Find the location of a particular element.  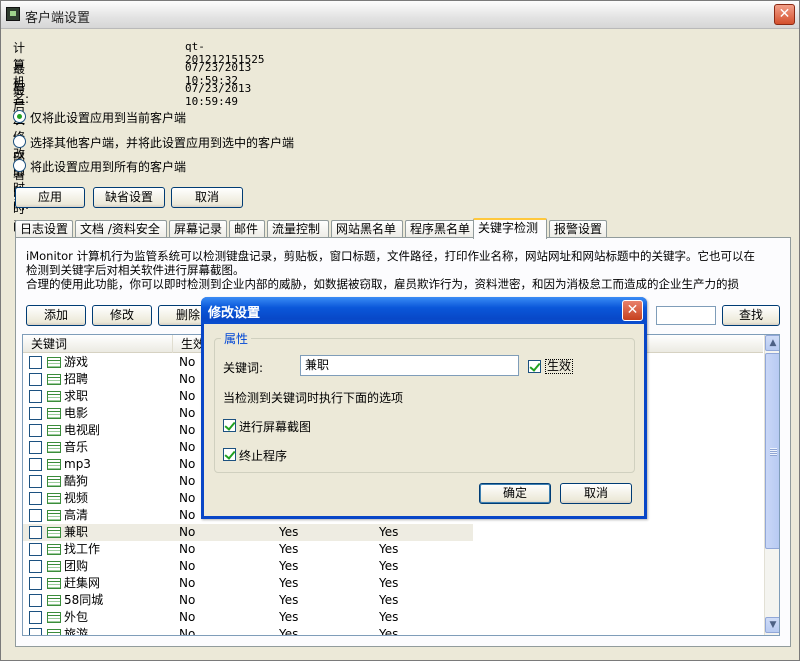

column-header-keyword: 关键词 is located at coordinates (98, 344).